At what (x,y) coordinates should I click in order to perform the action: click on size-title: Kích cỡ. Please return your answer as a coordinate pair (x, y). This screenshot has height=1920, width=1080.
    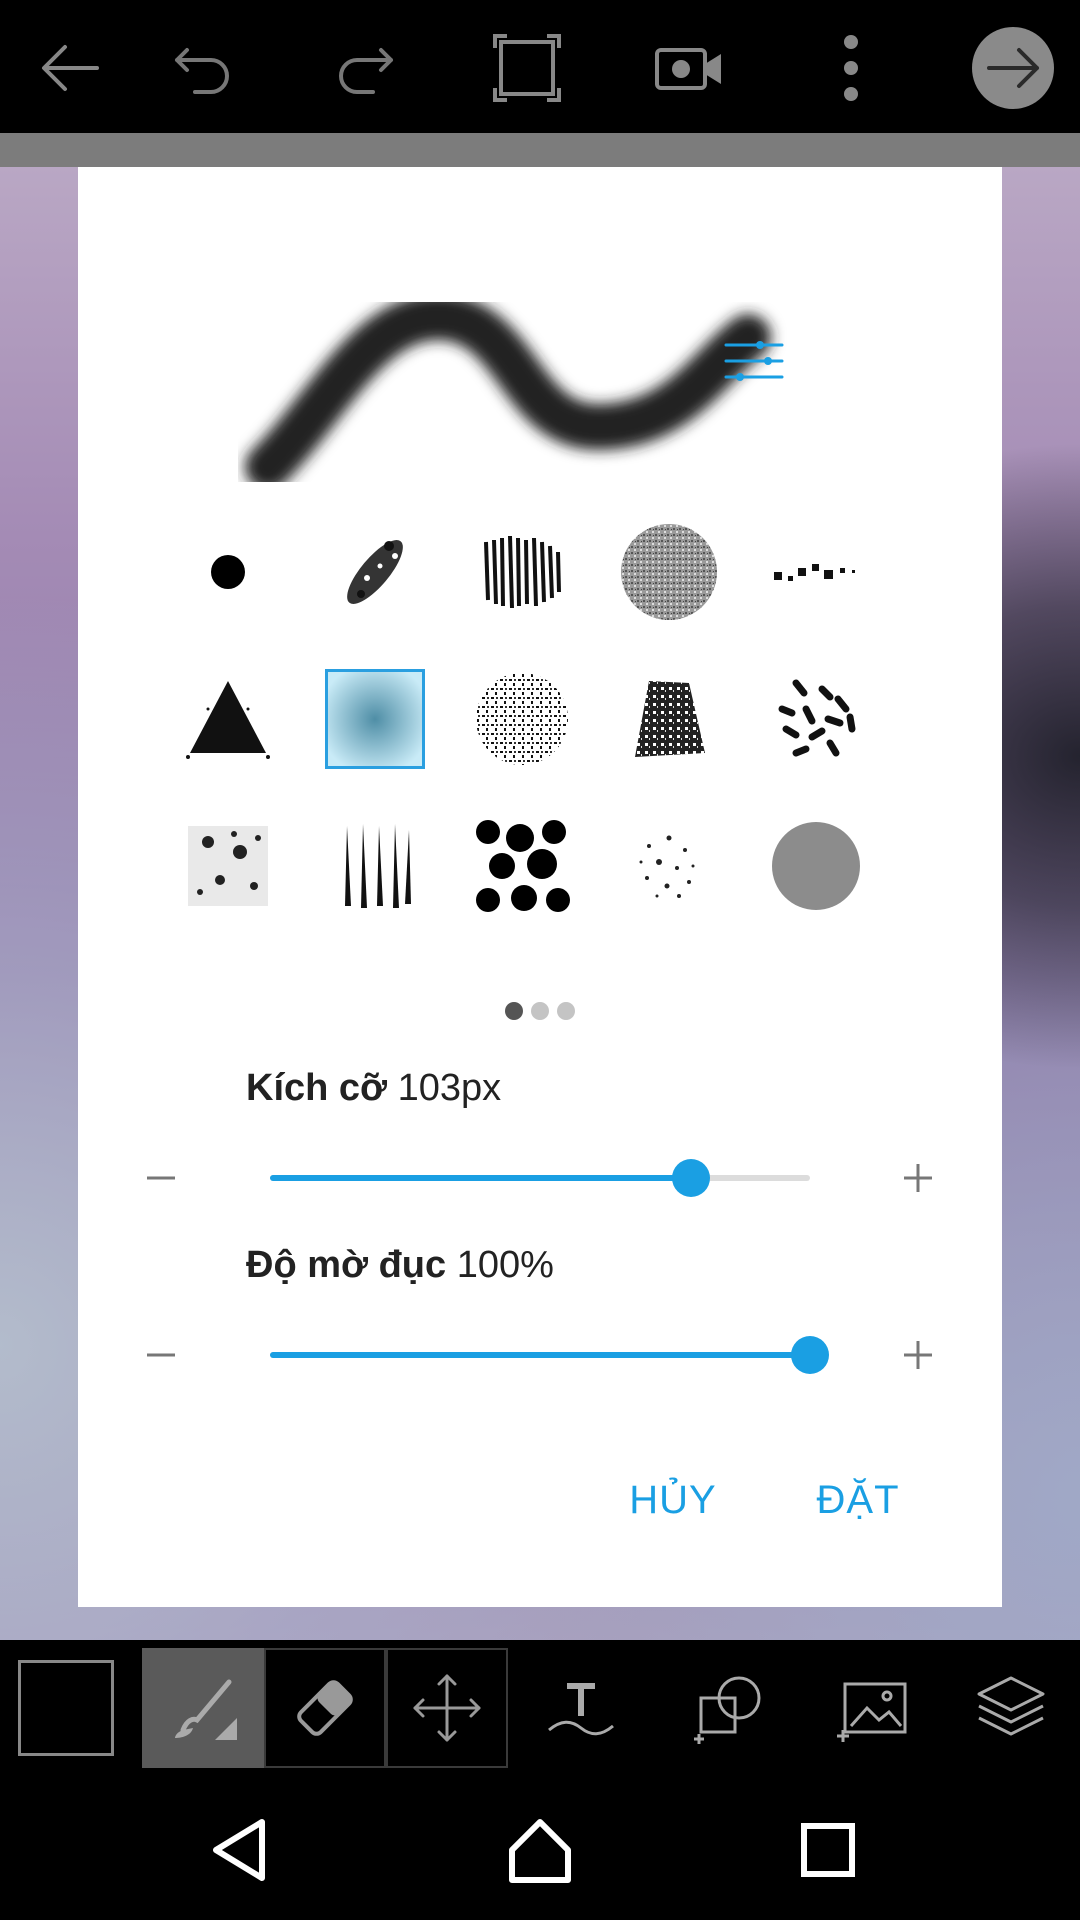
    Looking at the image, I should click on (317, 1088).